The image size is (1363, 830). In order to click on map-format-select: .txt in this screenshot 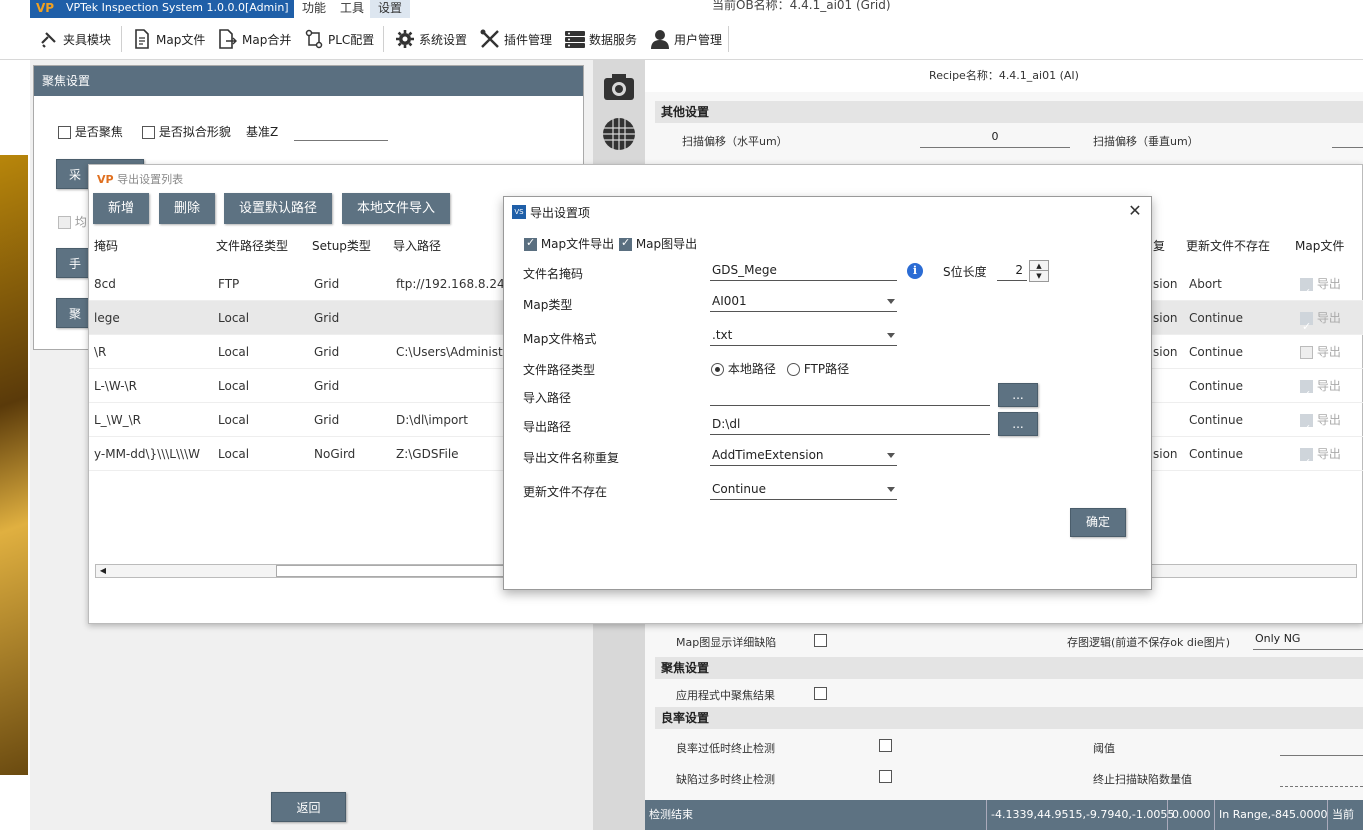, I will do `click(803, 336)`.